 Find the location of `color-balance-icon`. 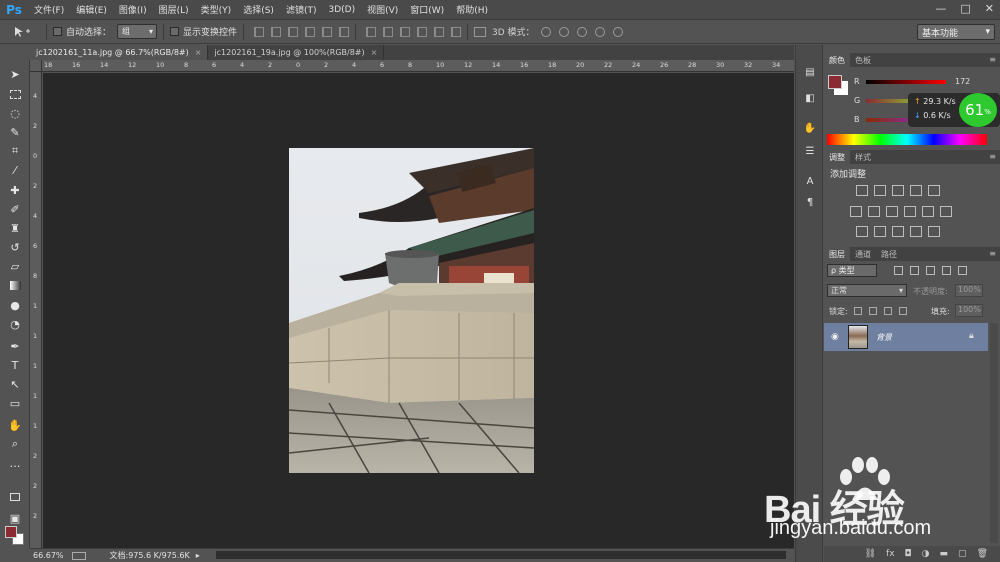

color-balance-icon is located at coordinates (874, 211).